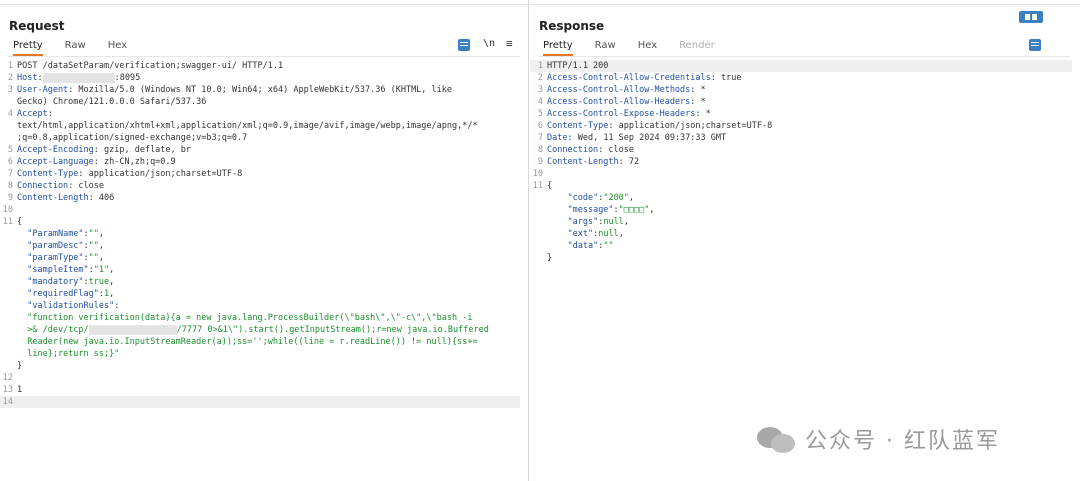  What do you see at coordinates (37, 26) in the screenshot?
I see `request-title: Request` at bounding box center [37, 26].